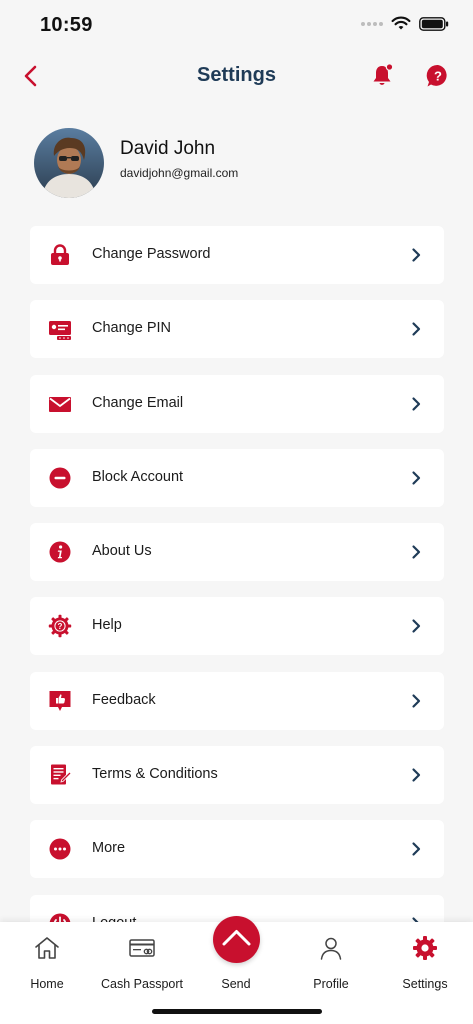  What do you see at coordinates (122, 551) in the screenshot?
I see `menu-label: About Us` at bounding box center [122, 551].